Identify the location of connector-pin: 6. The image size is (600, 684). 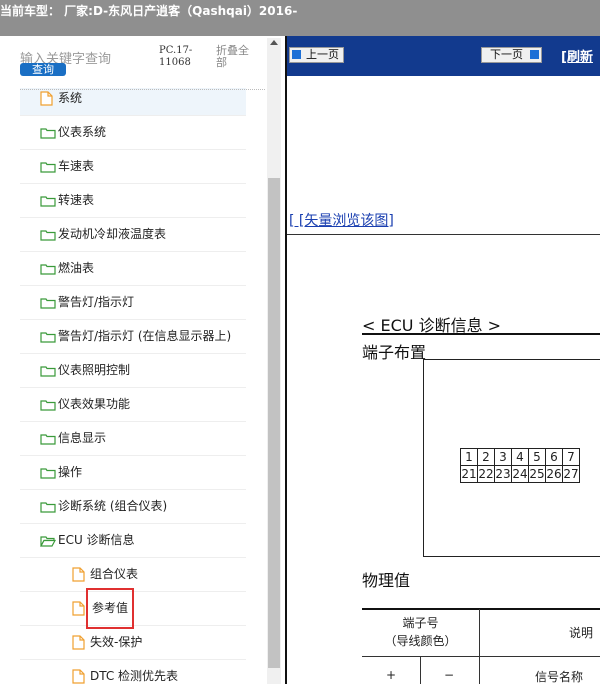
(554, 457).